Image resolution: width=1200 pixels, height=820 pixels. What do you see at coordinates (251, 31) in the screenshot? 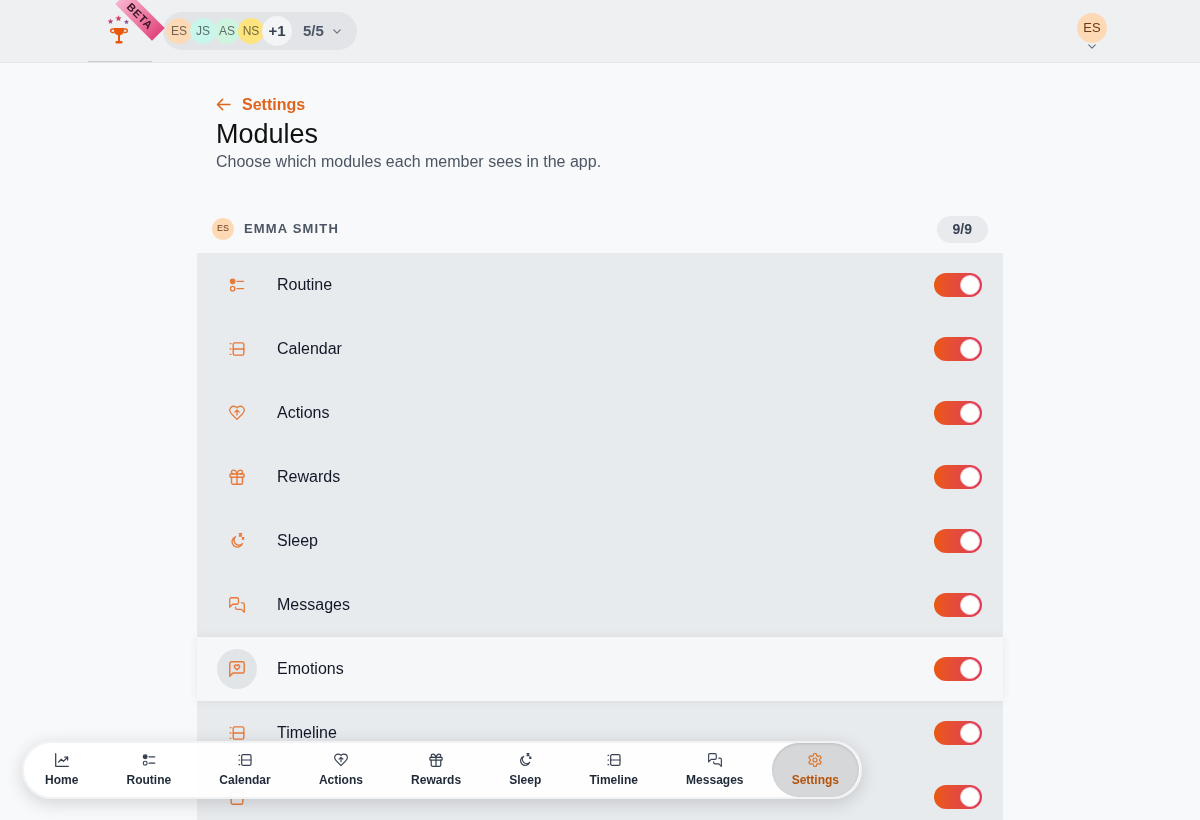
I see `member-avatar: NS` at bounding box center [251, 31].